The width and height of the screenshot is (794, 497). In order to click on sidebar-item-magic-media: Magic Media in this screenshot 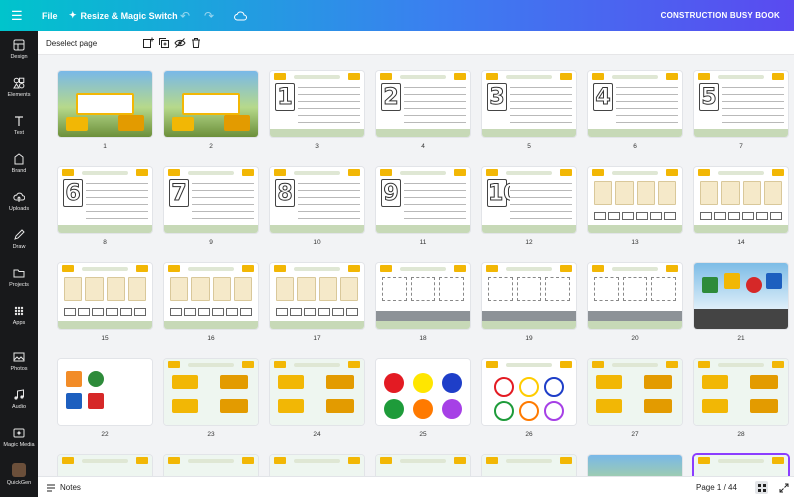, I will do `click(19, 437)`.